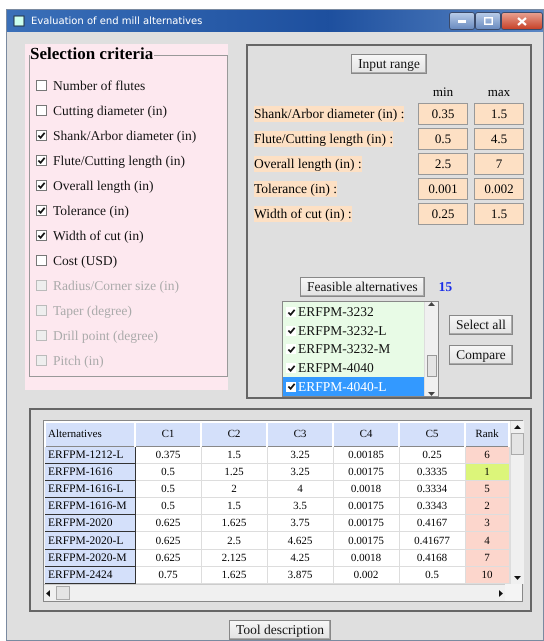  I want to click on column-header: Alternatives, so click(90, 434).